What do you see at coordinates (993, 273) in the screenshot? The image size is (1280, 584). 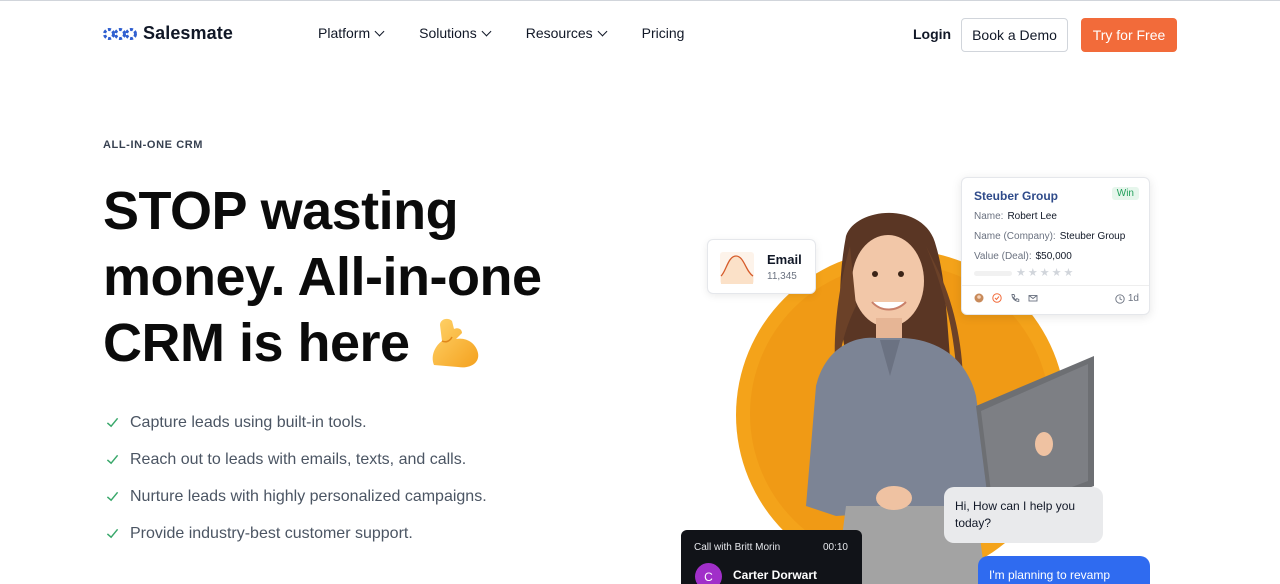 I see `rating-bar` at bounding box center [993, 273].